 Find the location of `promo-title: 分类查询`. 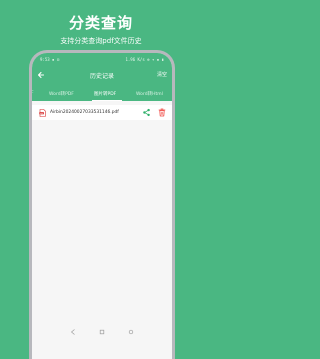

promo-title: 分类查询 is located at coordinates (100, 23).